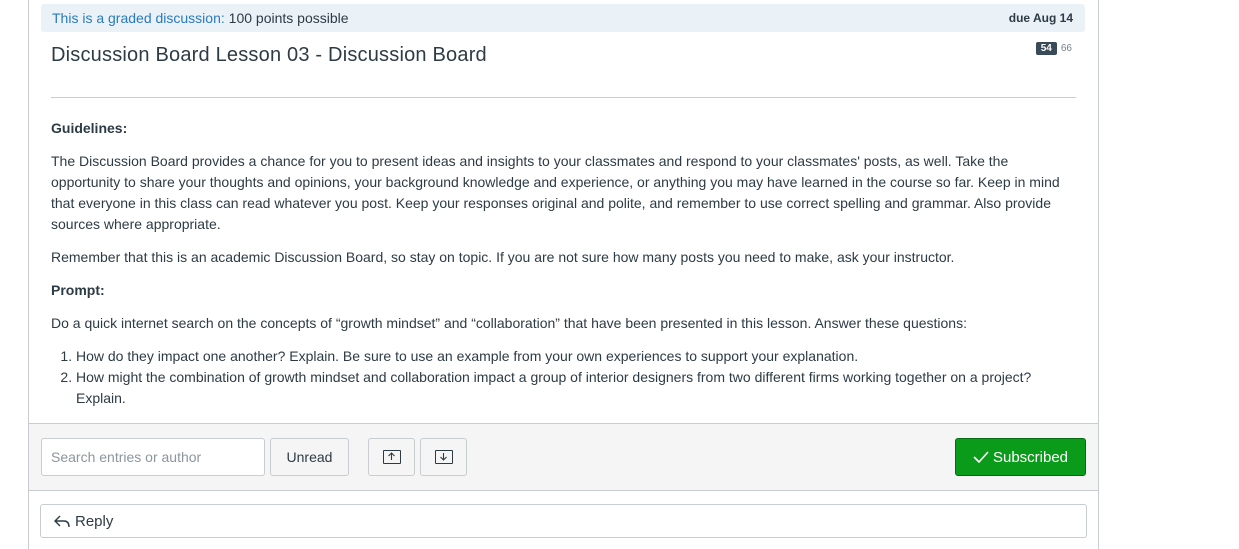  Describe the element at coordinates (94, 521) in the screenshot. I see `reply-label: Reply` at that location.